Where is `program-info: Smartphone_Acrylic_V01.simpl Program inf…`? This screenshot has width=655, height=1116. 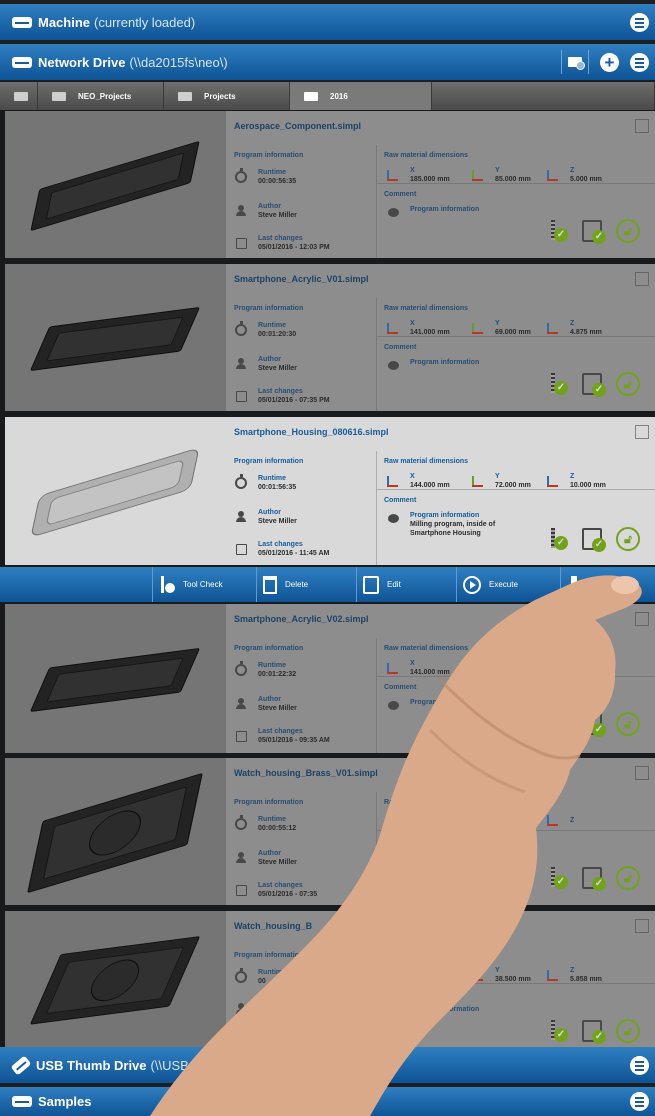
program-info: Smartphone_Acrylic_V01.simpl Program inf… is located at coordinates (440, 337).